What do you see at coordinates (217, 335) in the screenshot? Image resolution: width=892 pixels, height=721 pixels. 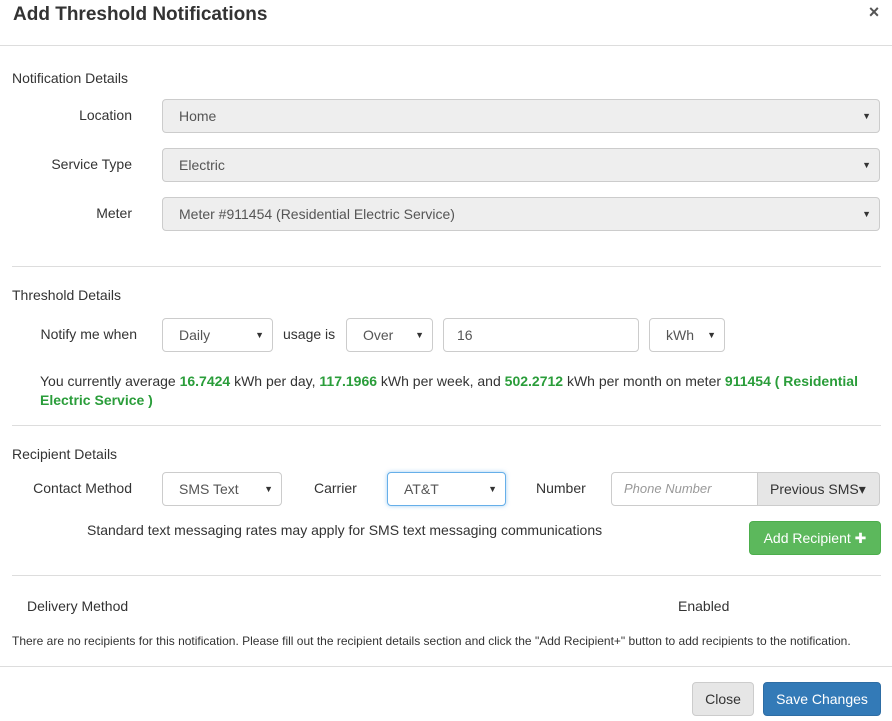 I see `period-select: Daily ▼` at bounding box center [217, 335].